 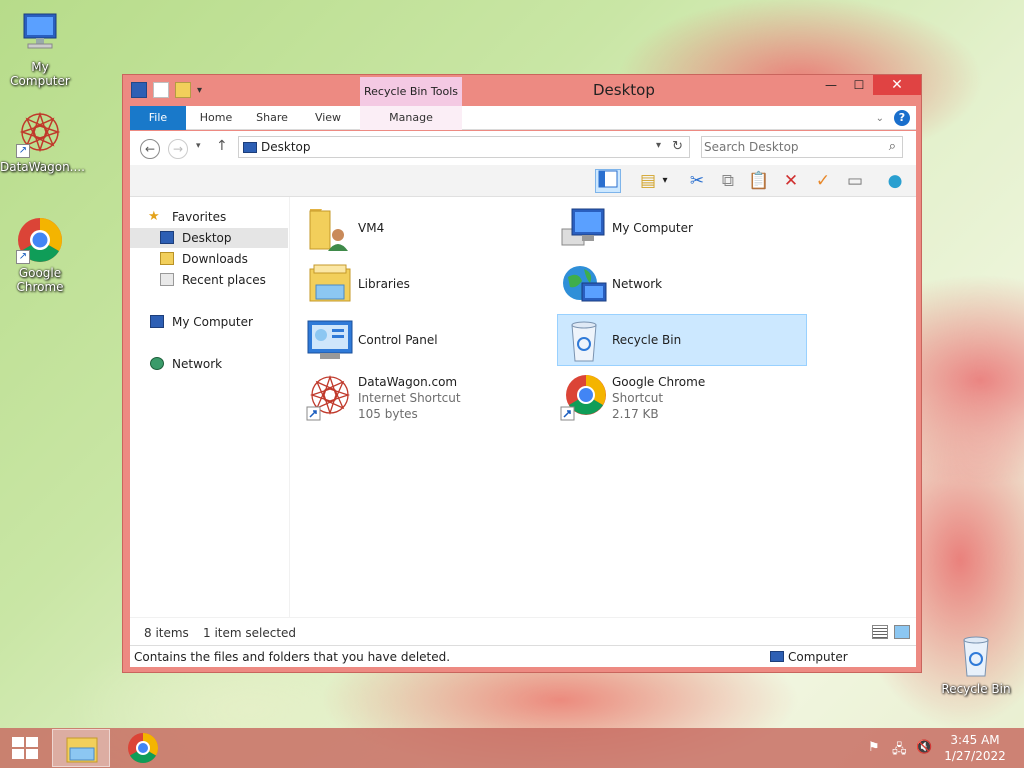 I want to click on nav-recent-places: Recent places, so click(x=209, y=280).